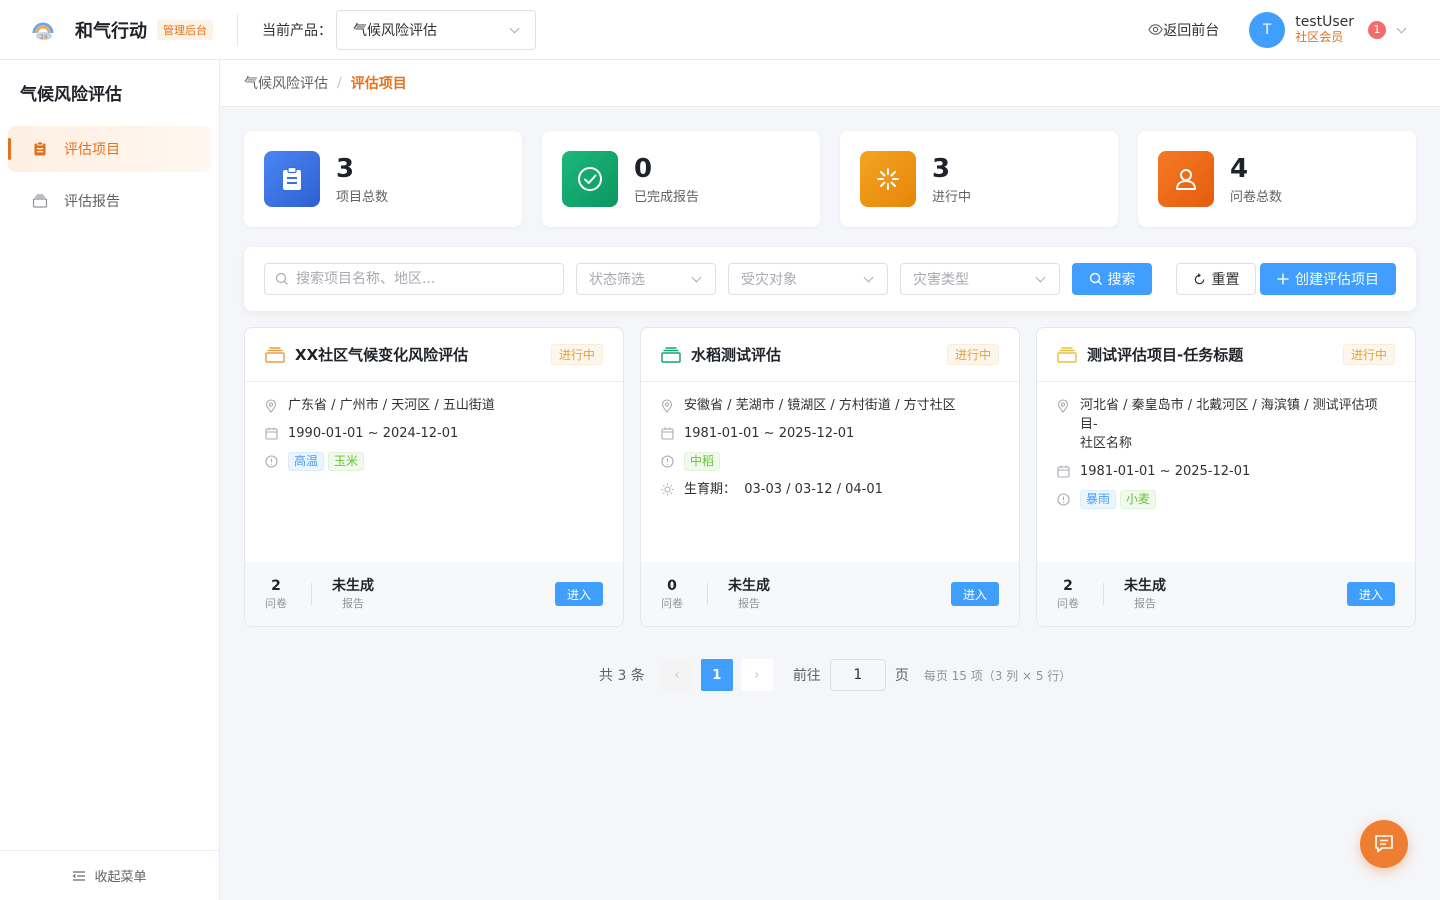 Image resolution: width=1440 pixels, height=900 pixels. I want to click on user-info: testUser 社区会员, so click(1324, 29).